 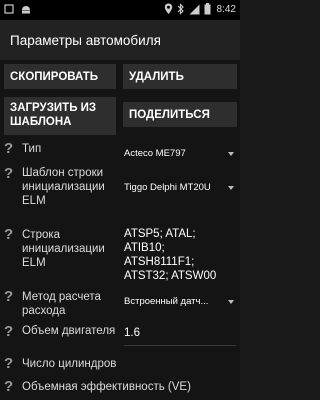 What do you see at coordinates (60, 76) in the screenshot?
I see `copy-button: СКОПИРОВАТЬ` at bounding box center [60, 76].